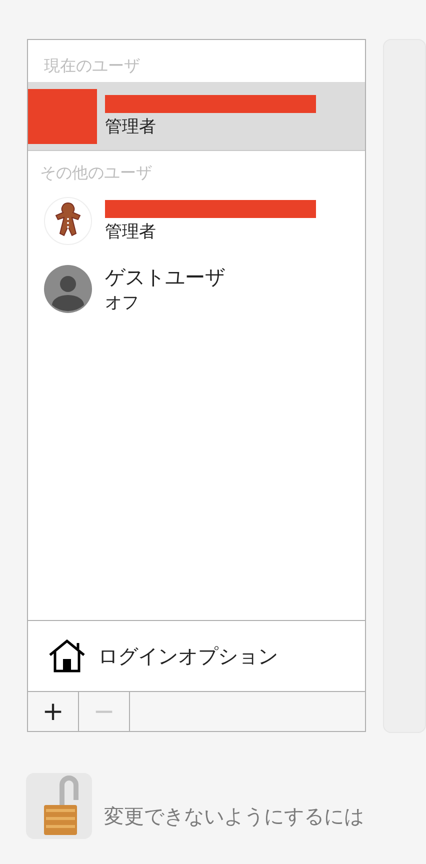  What do you see at coordinates (234, 816) in the screenshot?
I see `lock-hint: 変更できないようにするには` at bounding box center [234, 816].